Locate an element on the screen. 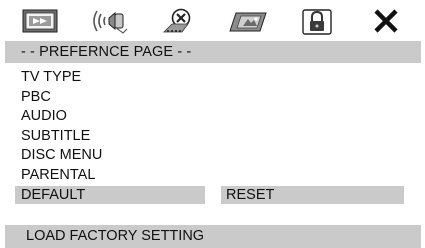  tab-general-setup is located at coordinates (39, 21).